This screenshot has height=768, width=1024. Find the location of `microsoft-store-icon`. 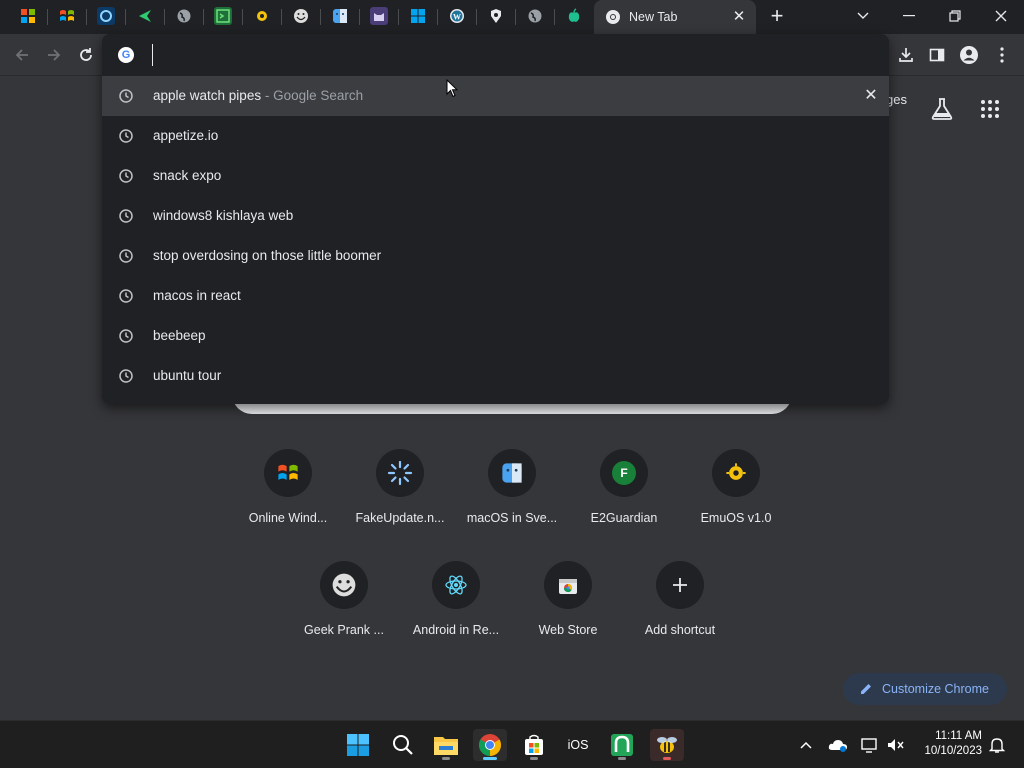

microsoft-store-icon is located at coordinates (534, 745).